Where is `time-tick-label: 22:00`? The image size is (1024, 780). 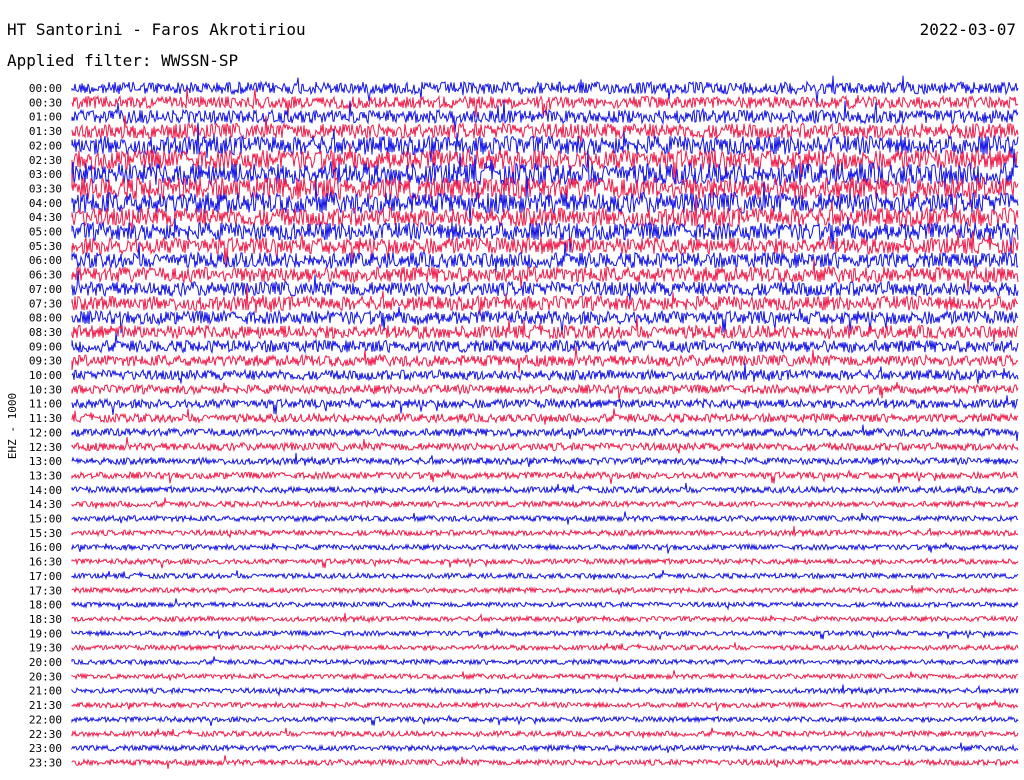
time-tick-label: 22:00 is located at coordinates (45, 719).